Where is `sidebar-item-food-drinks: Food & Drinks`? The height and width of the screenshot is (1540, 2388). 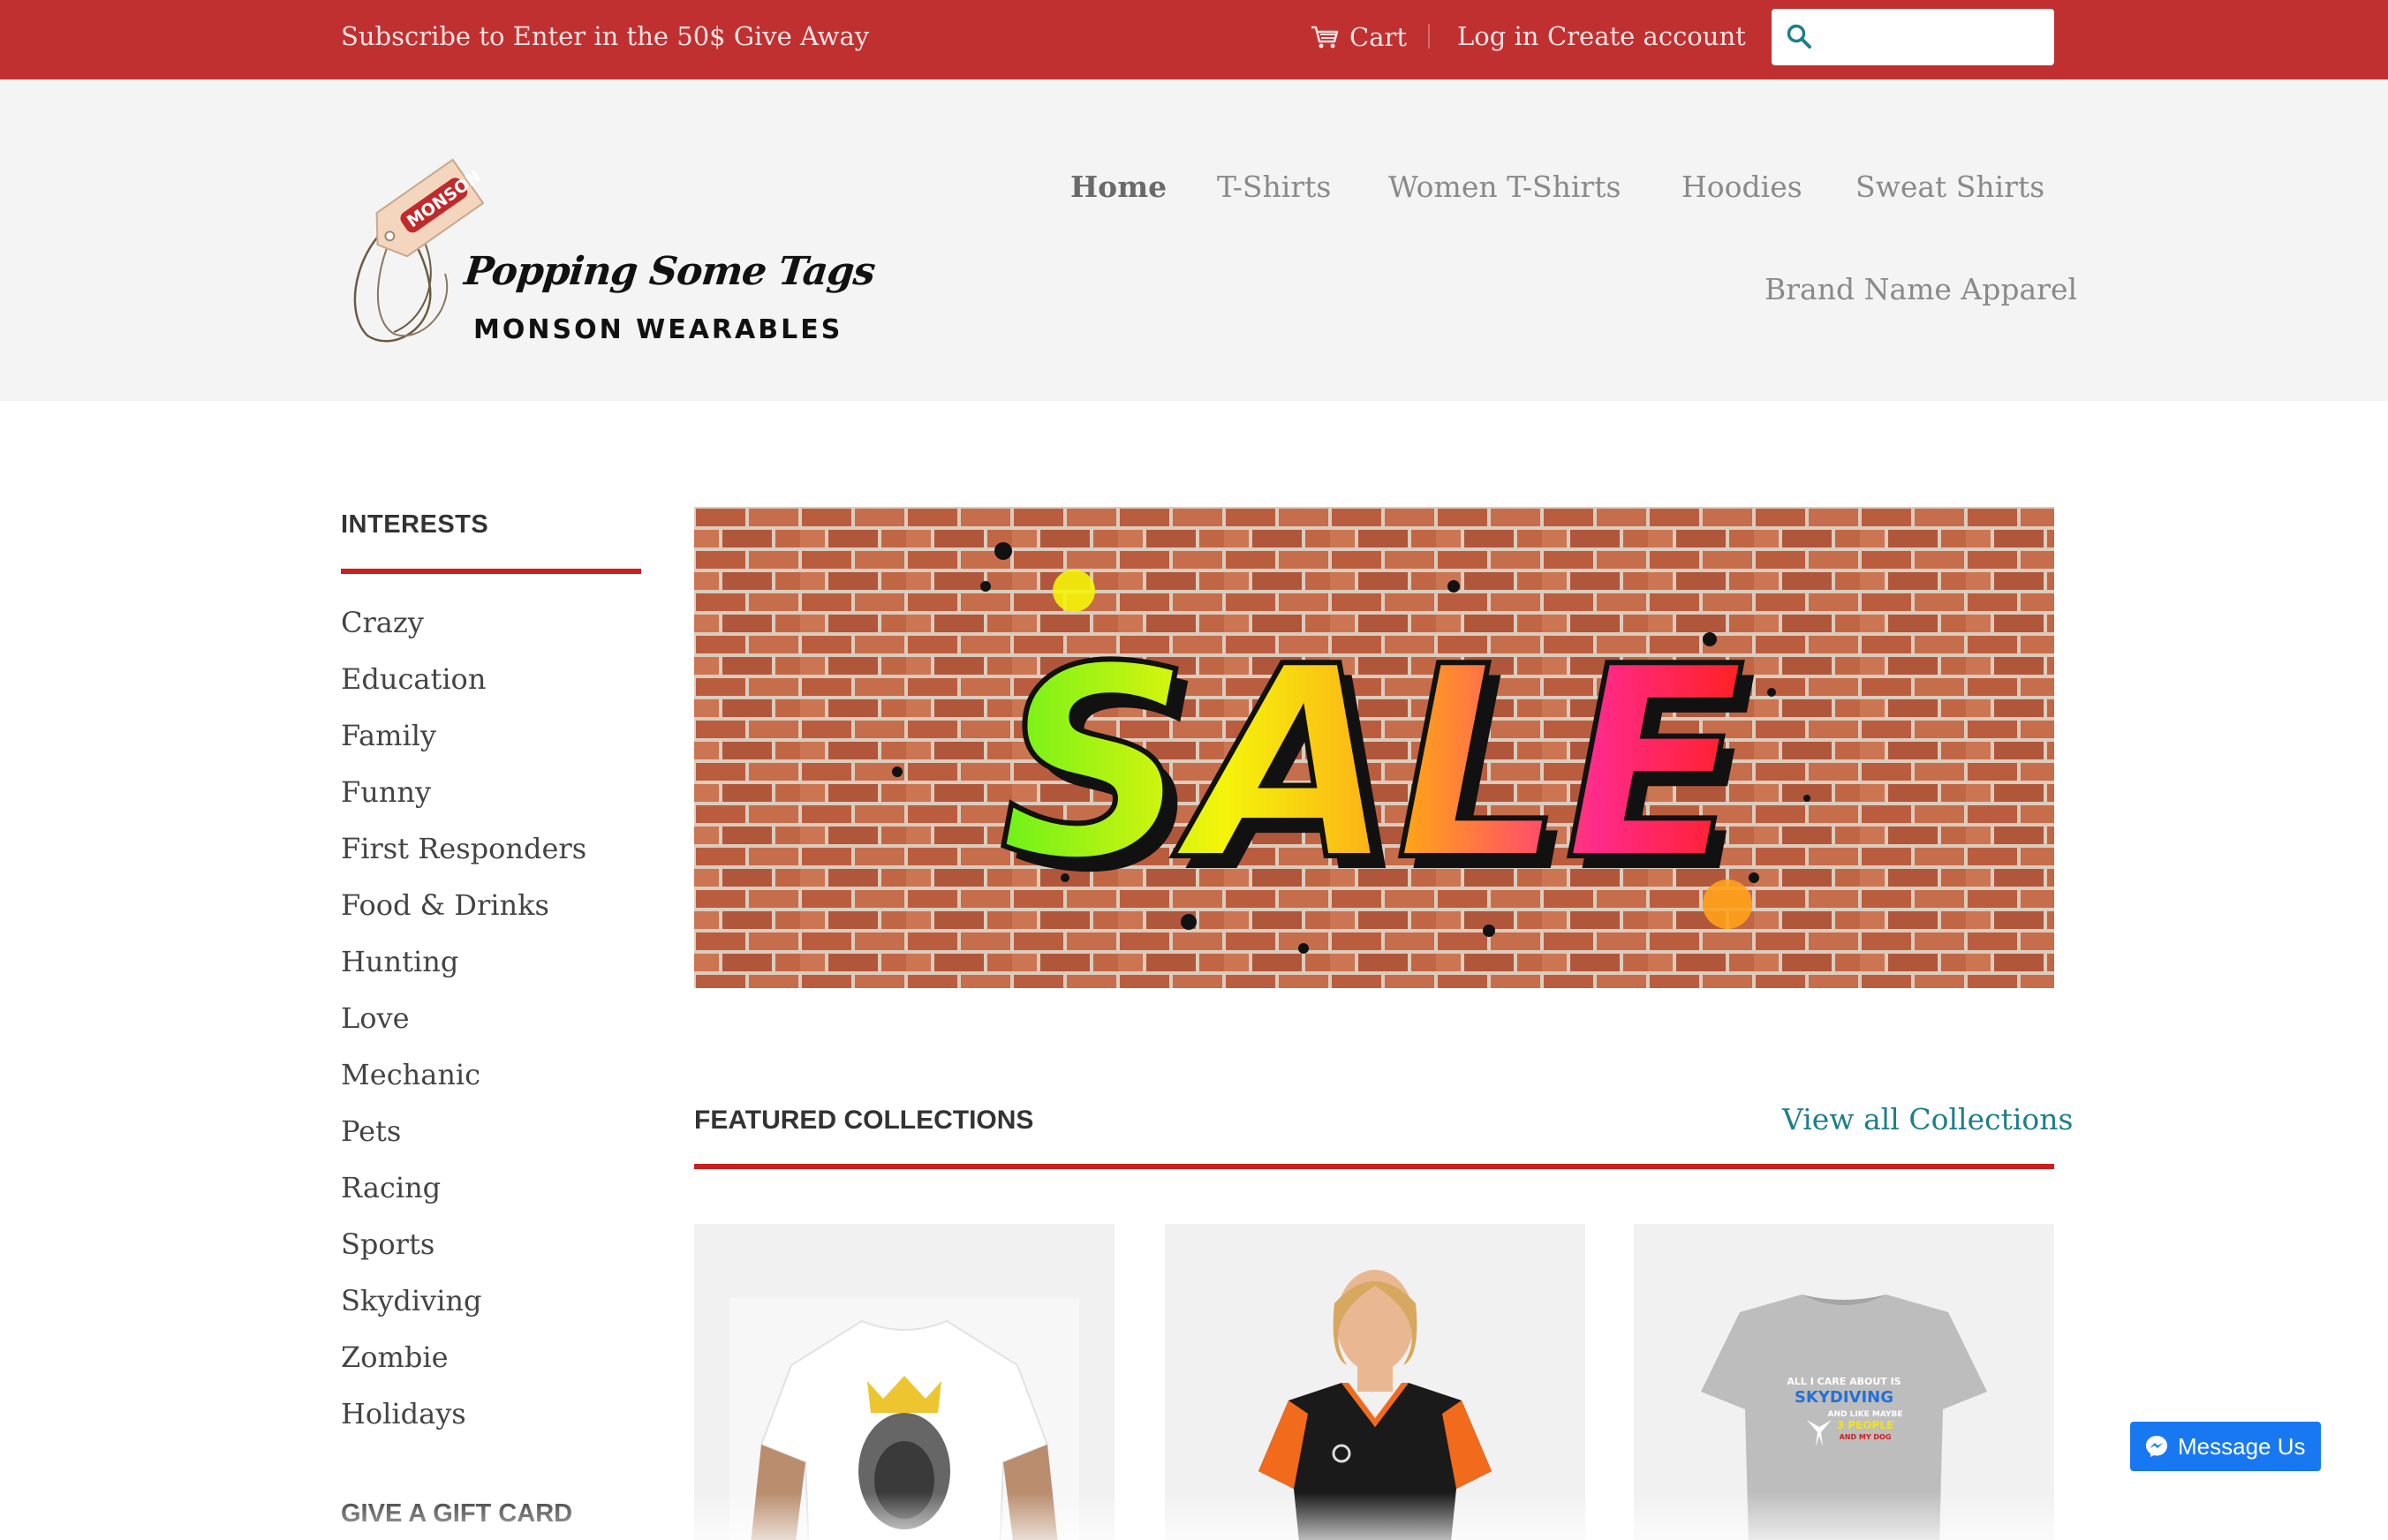
sidebar-item-food-drinks: Food & Drinks is located at coordinates (463, 916).